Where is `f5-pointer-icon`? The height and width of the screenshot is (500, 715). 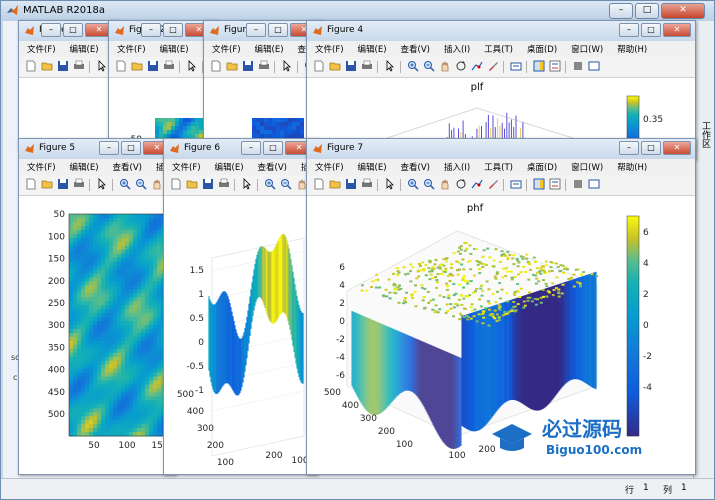 f5-pointer-icon is located at coordinates (102, 184).